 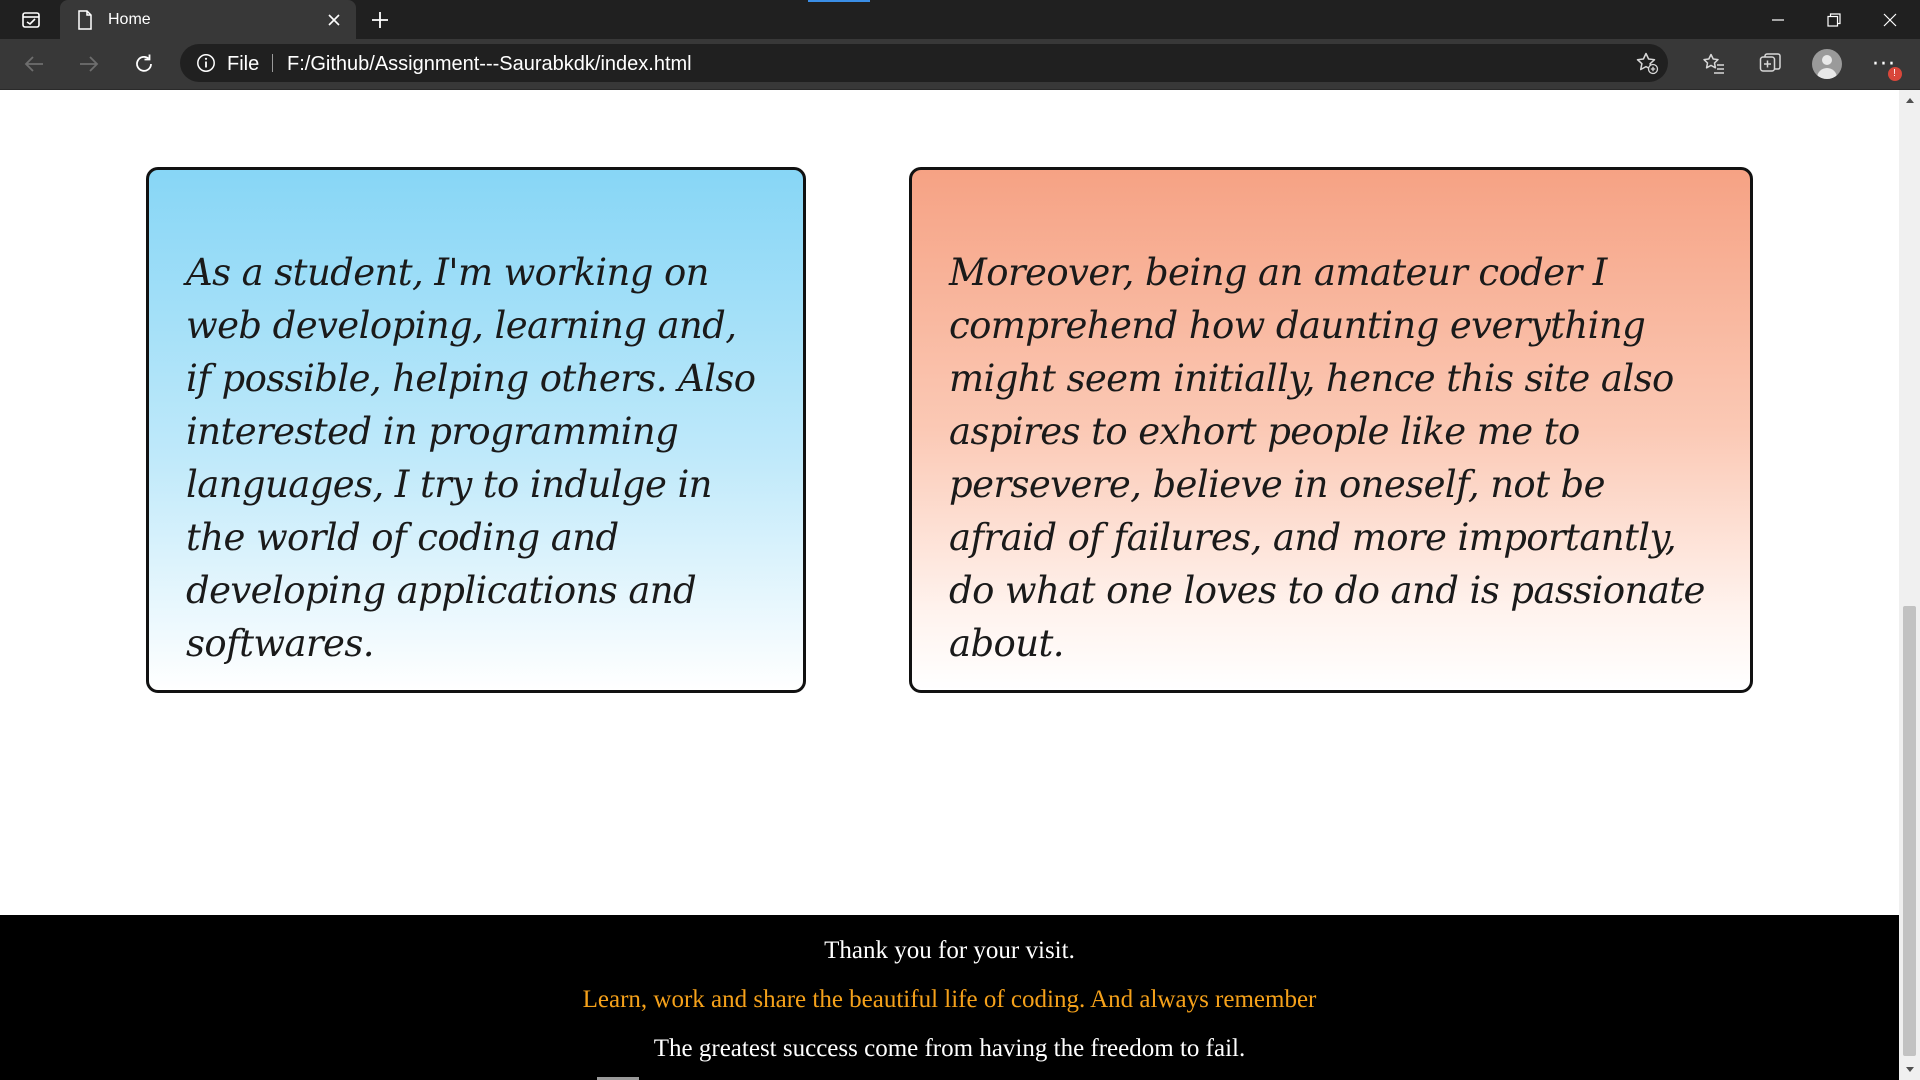 I want to click on tab-actions-button, so click(x=31, y=20).